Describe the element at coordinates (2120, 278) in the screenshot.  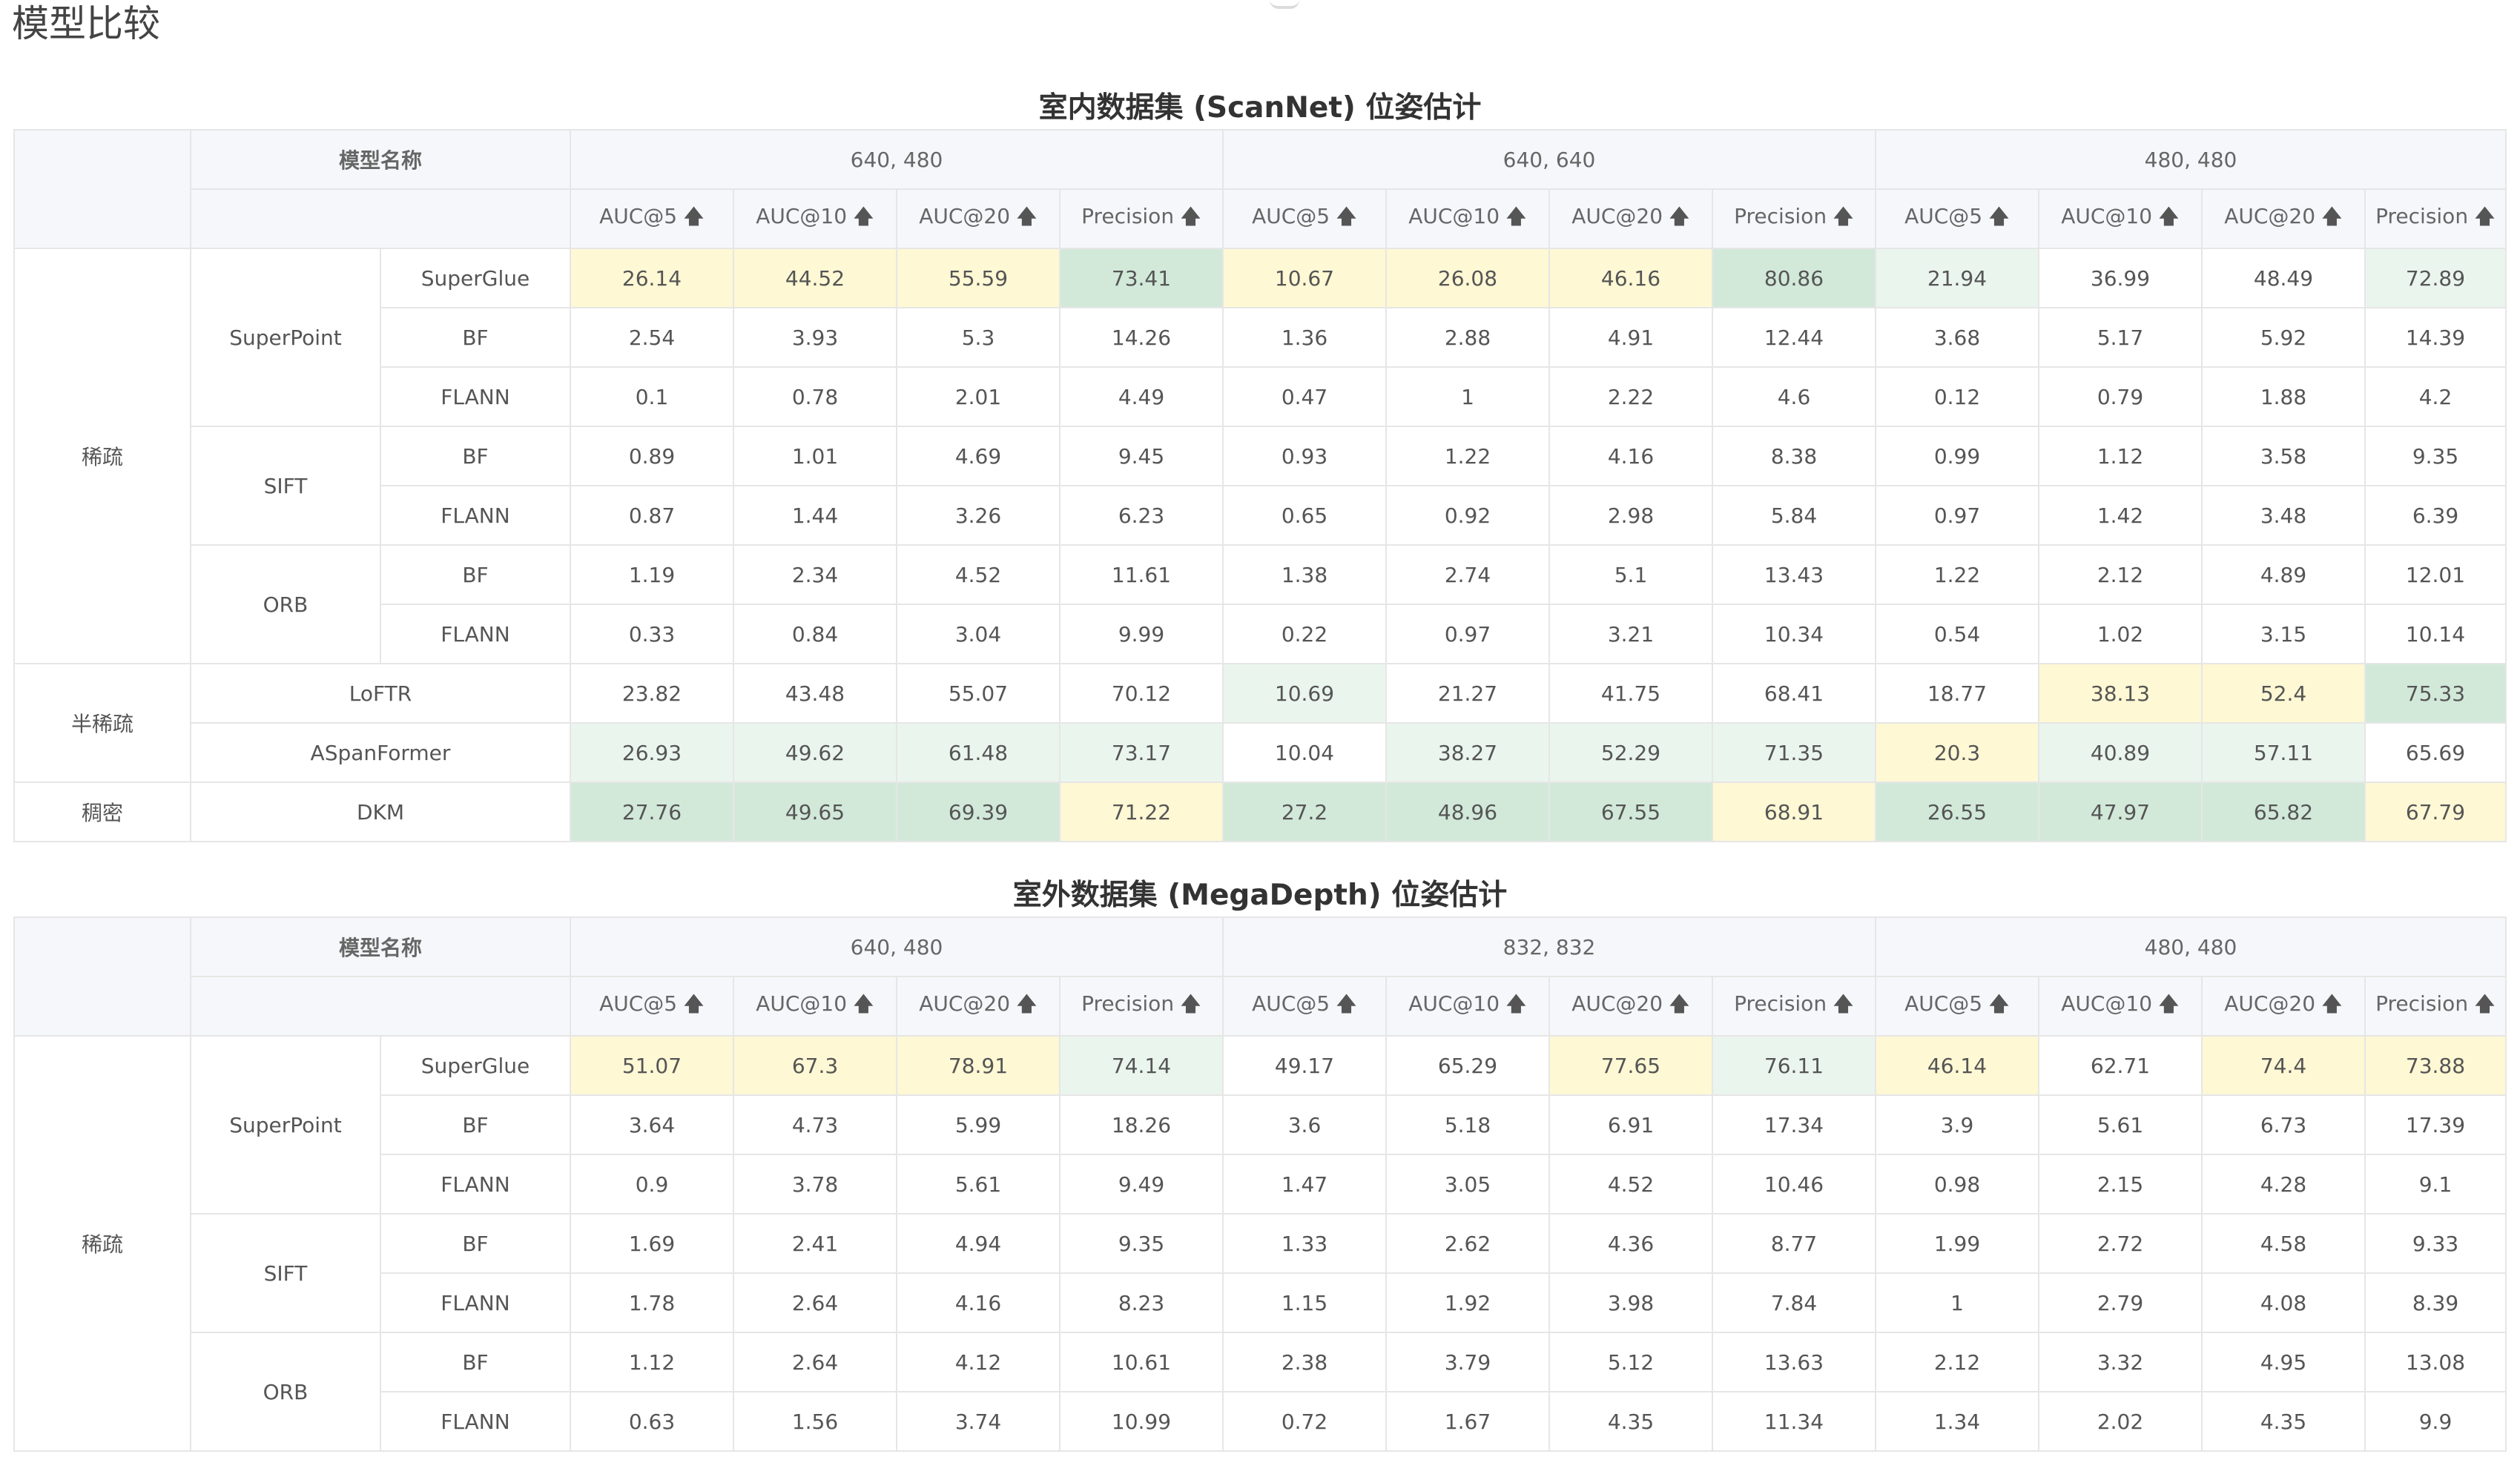
I see `metric-value-cell: 36.99` at that location.